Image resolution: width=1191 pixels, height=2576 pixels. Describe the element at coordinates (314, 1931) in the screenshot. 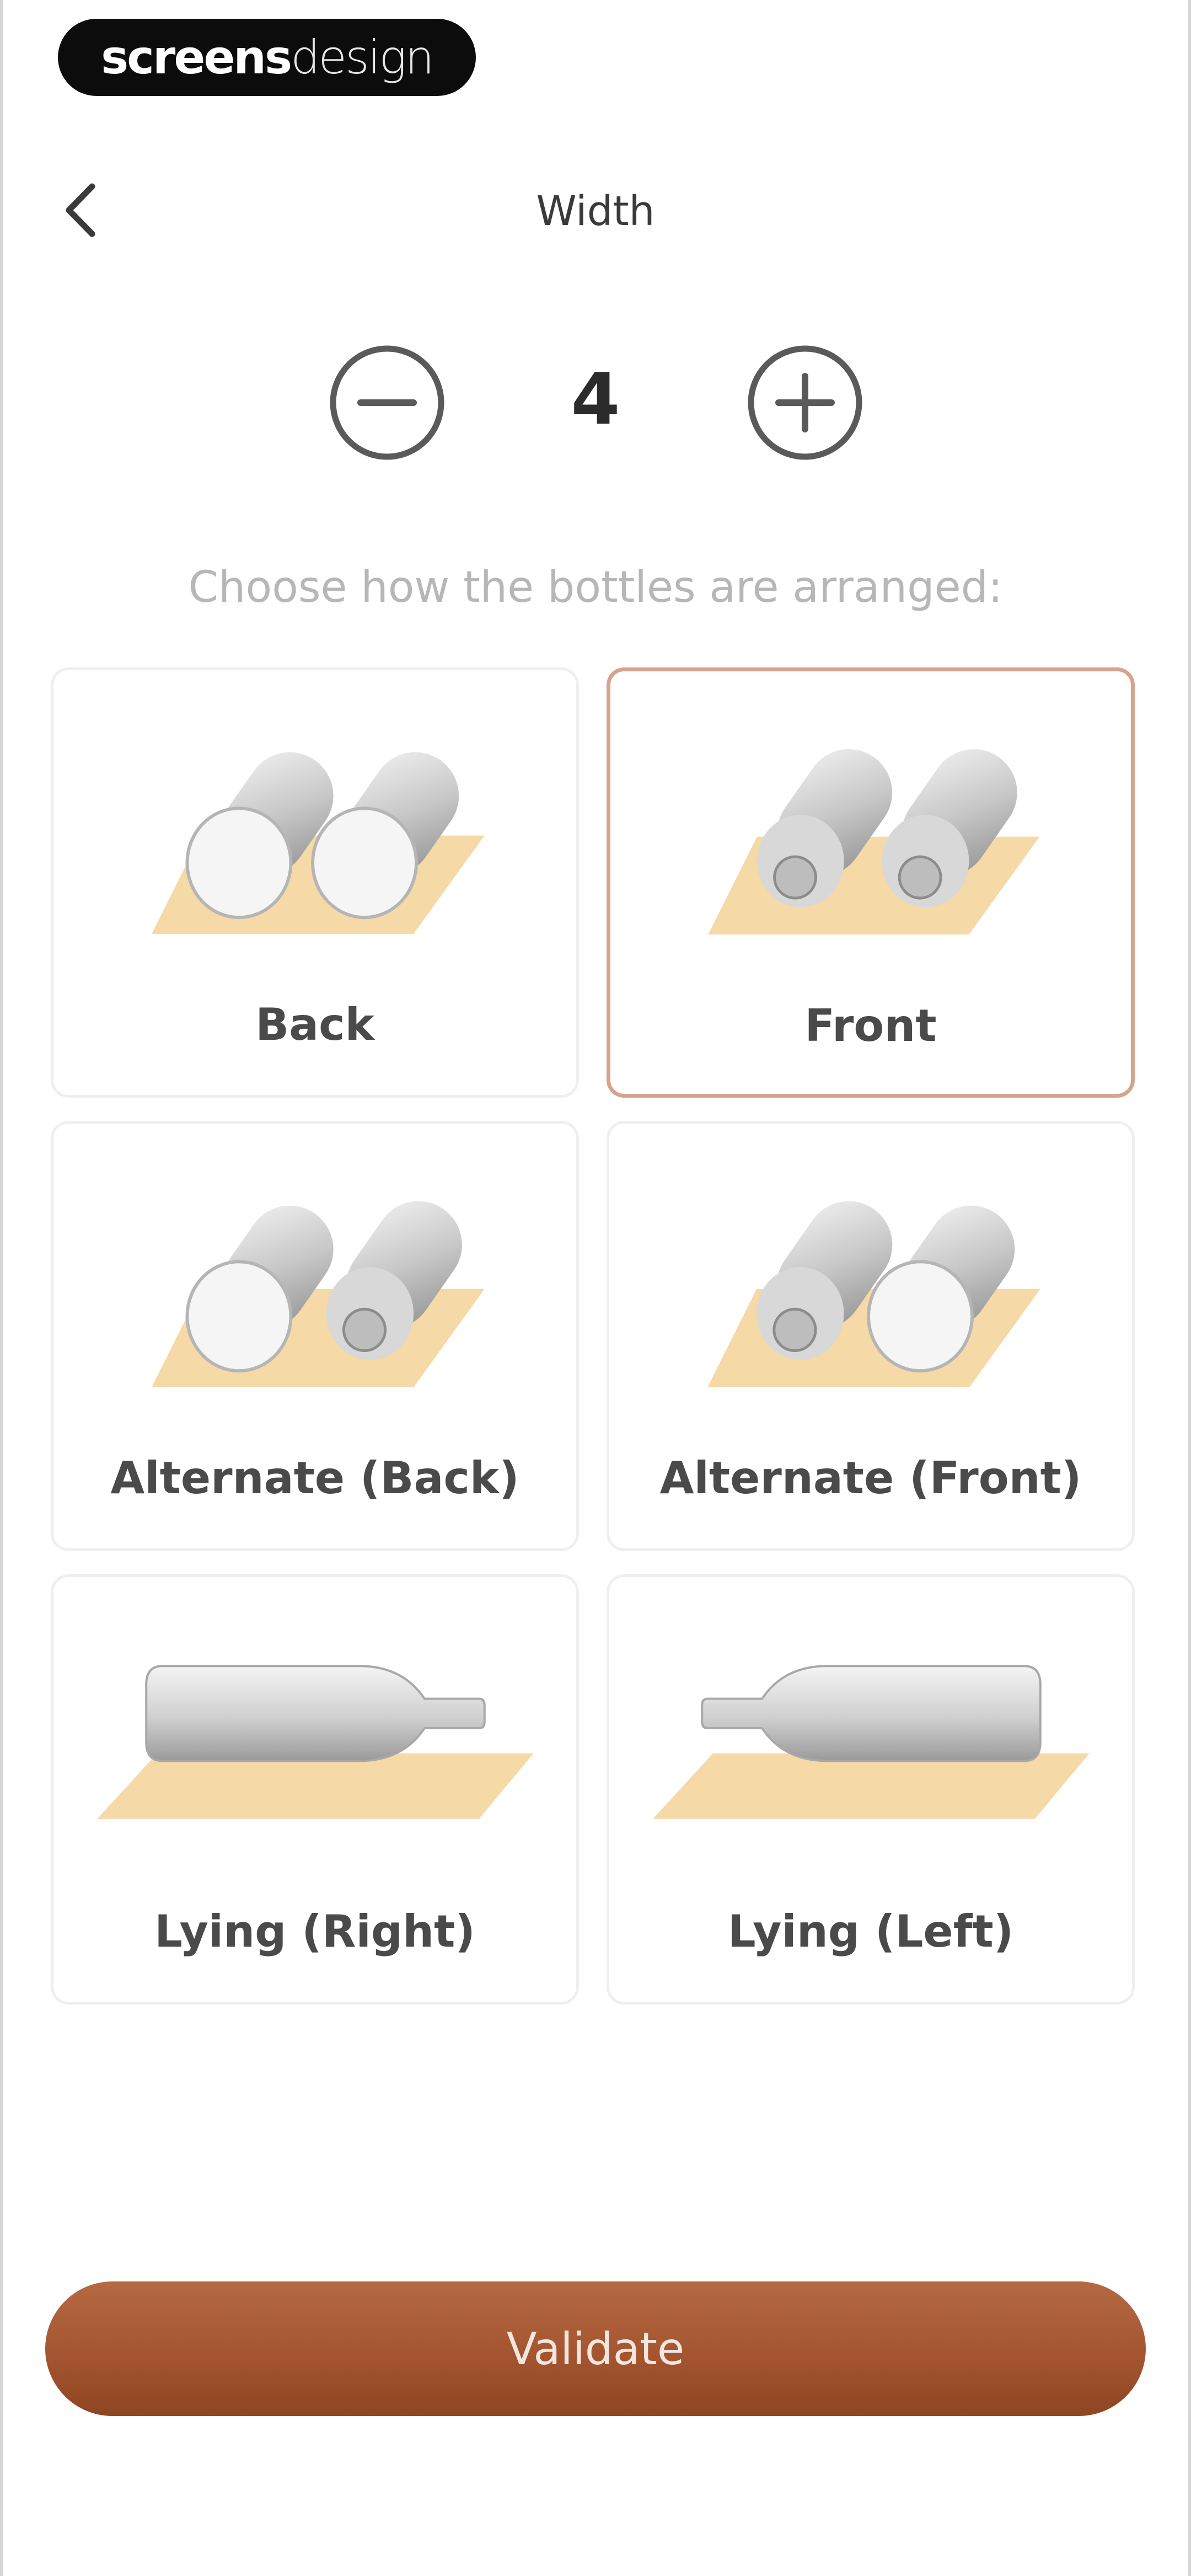

I see `option-label: Lying (Right)` at that location.